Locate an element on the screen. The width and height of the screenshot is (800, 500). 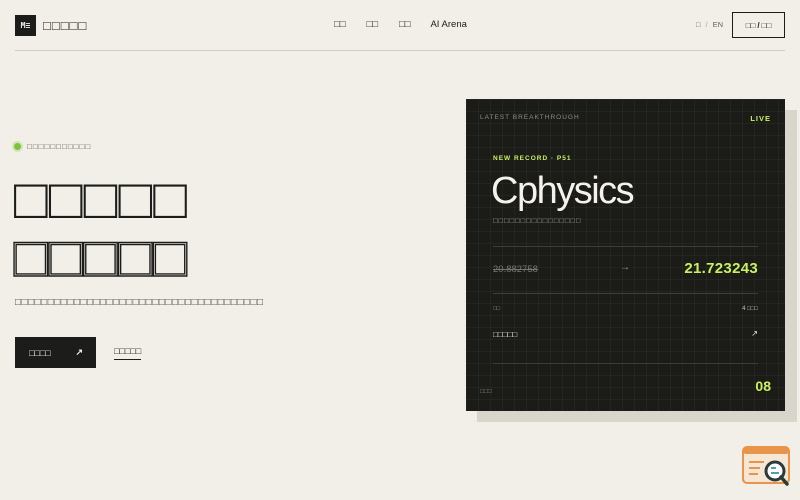
header-cta-button: □□ / □□ is located at coordinates (758, 25).